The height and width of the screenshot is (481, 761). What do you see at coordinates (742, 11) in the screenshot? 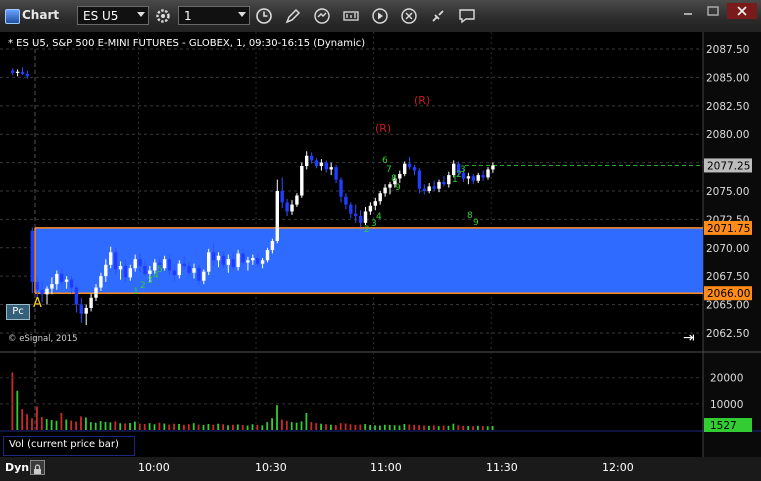
I see `close-icon` at bounding box center [742, 11].